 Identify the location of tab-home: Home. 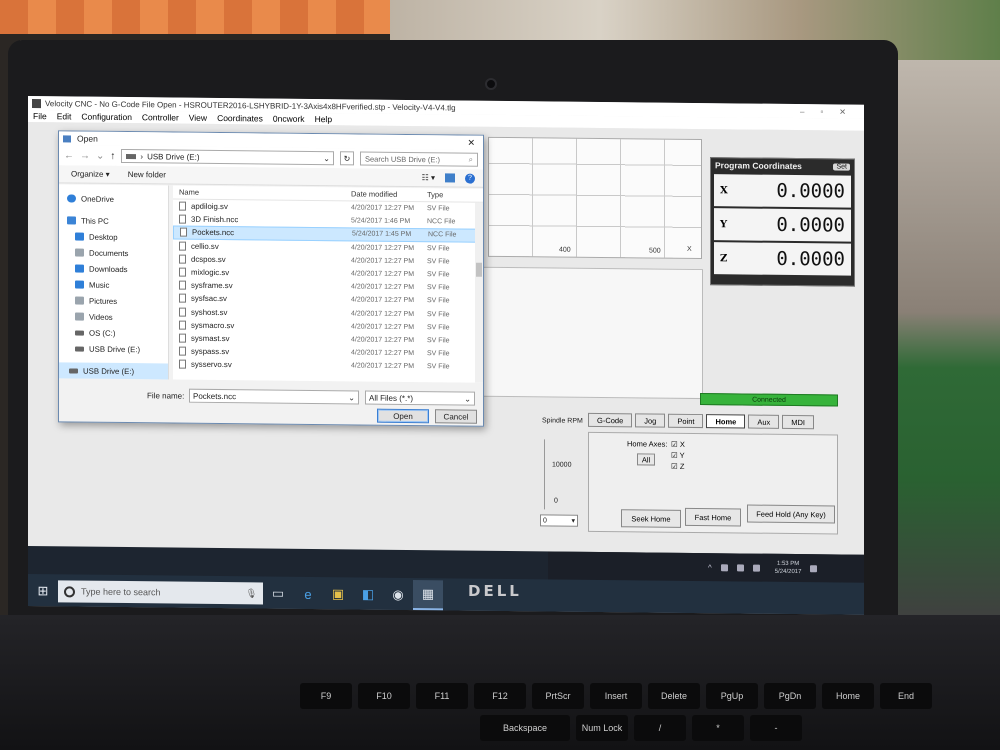
(726, 421).